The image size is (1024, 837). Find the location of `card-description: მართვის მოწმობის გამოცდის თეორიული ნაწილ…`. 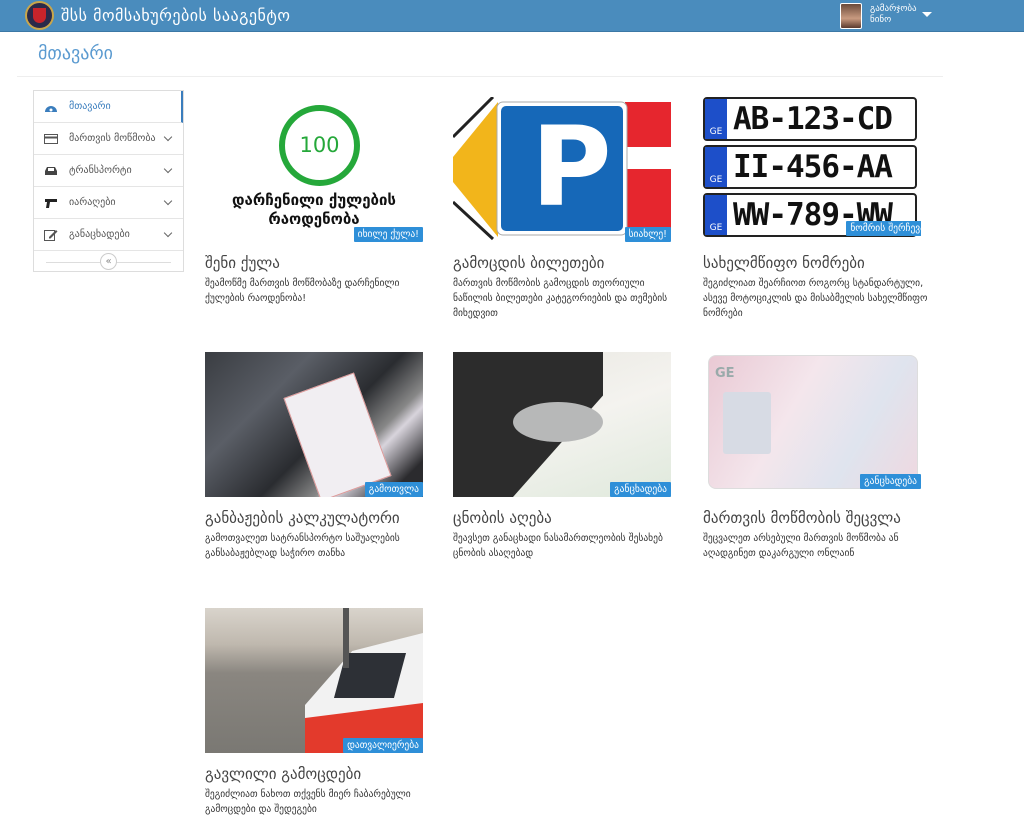

card-description: მართვის მოწმობის გამოცდის თეორიული ნაწილ… is located at coordinates (560, 298).